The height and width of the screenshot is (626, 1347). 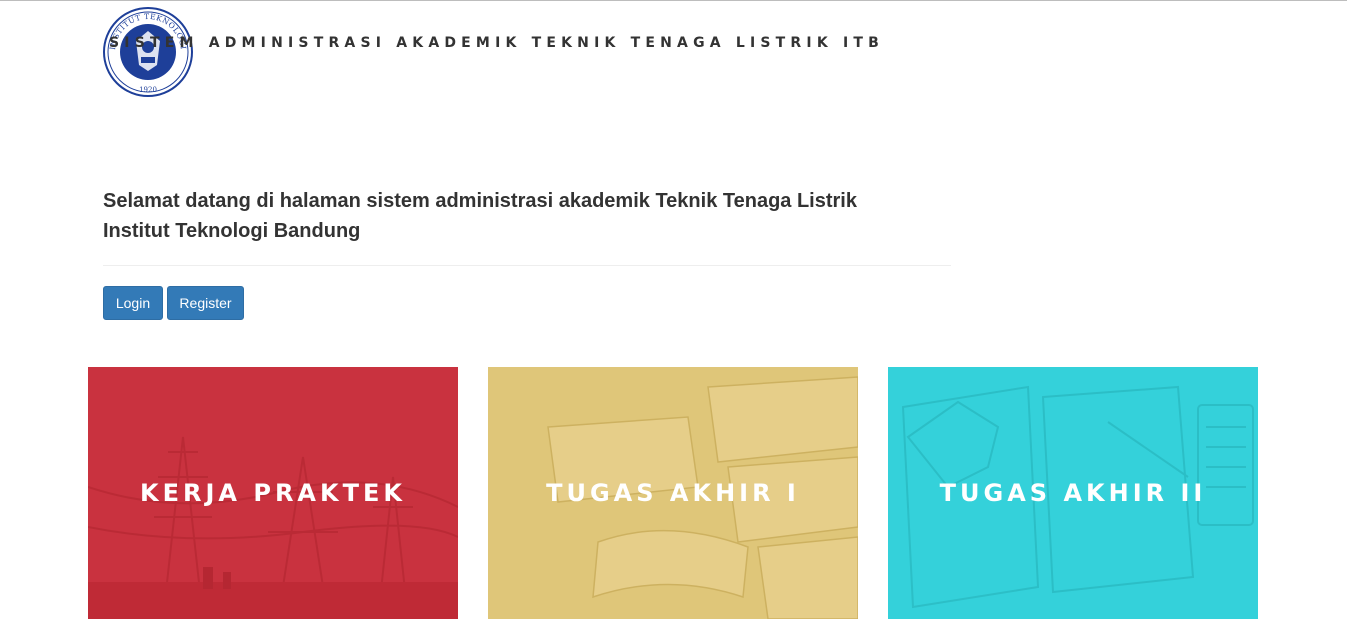 I want to click on login-button: Login, so click(x=133, y=303).